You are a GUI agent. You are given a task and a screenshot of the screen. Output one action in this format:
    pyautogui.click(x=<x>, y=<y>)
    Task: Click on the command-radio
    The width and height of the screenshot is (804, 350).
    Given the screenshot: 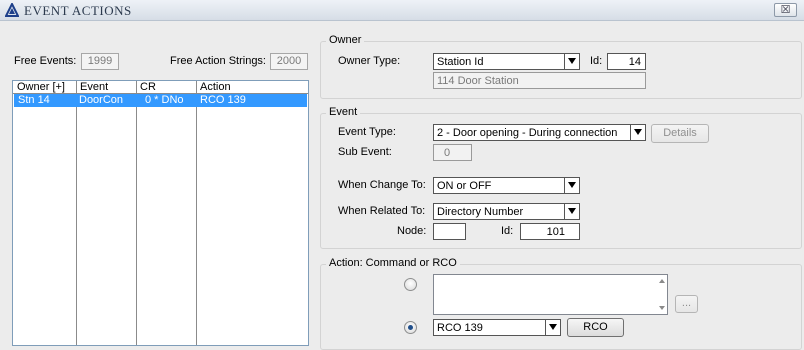 What is the action you would take?
    pyautogui.click(x=410, y=284)
    